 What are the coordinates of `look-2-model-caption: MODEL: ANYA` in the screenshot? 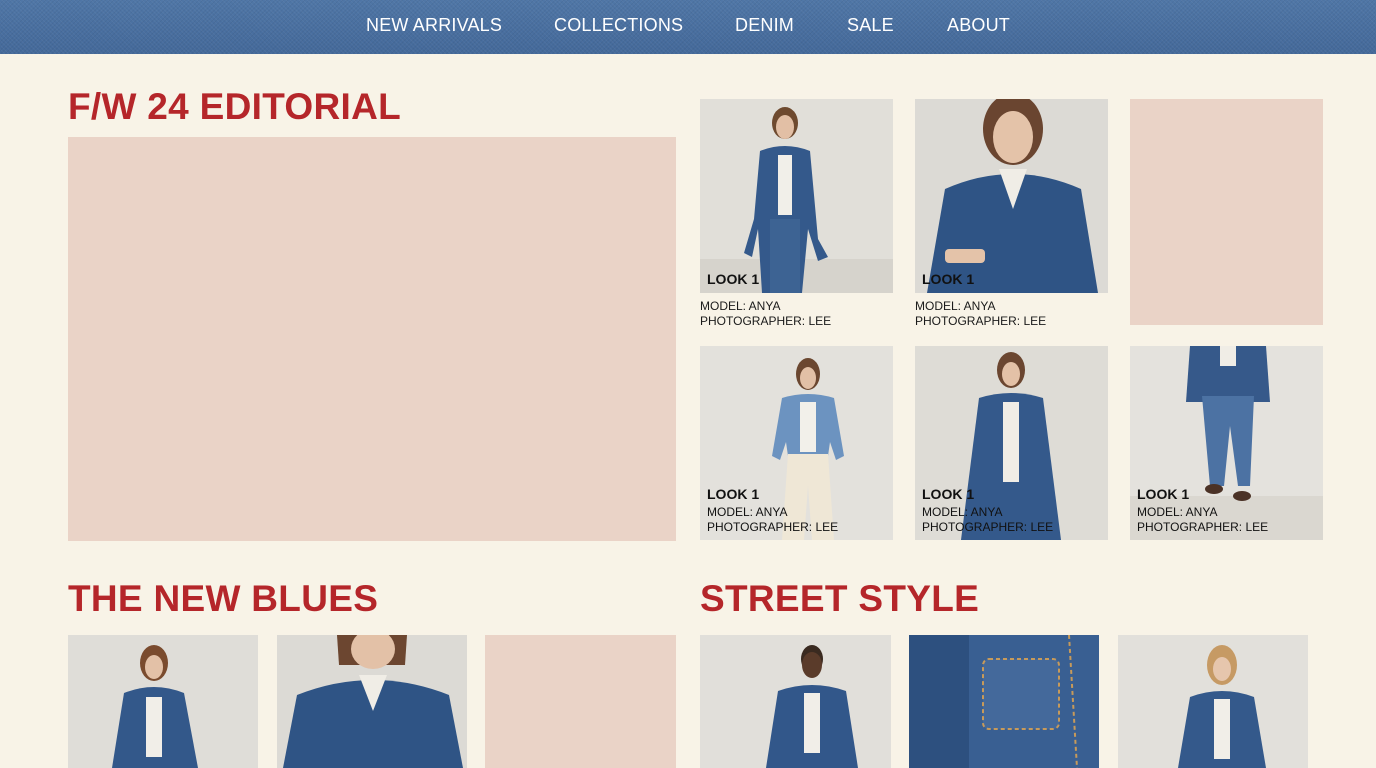 It's located at (955, 306).